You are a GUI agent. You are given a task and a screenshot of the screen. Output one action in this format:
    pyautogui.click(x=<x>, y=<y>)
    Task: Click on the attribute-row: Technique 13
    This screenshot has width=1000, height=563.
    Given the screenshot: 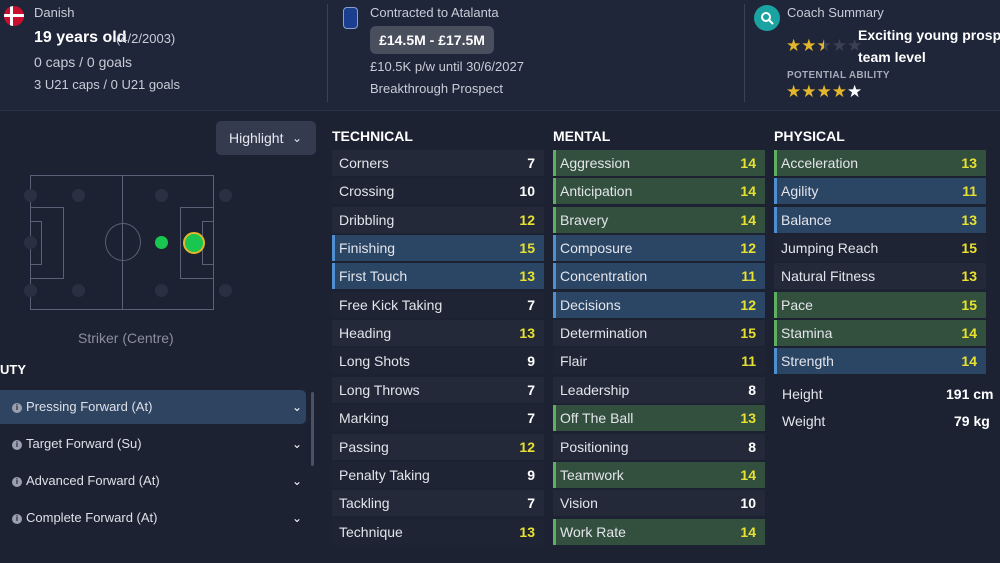 What is the action you would take?
    pyautogui.click(x=438, y=531)
    